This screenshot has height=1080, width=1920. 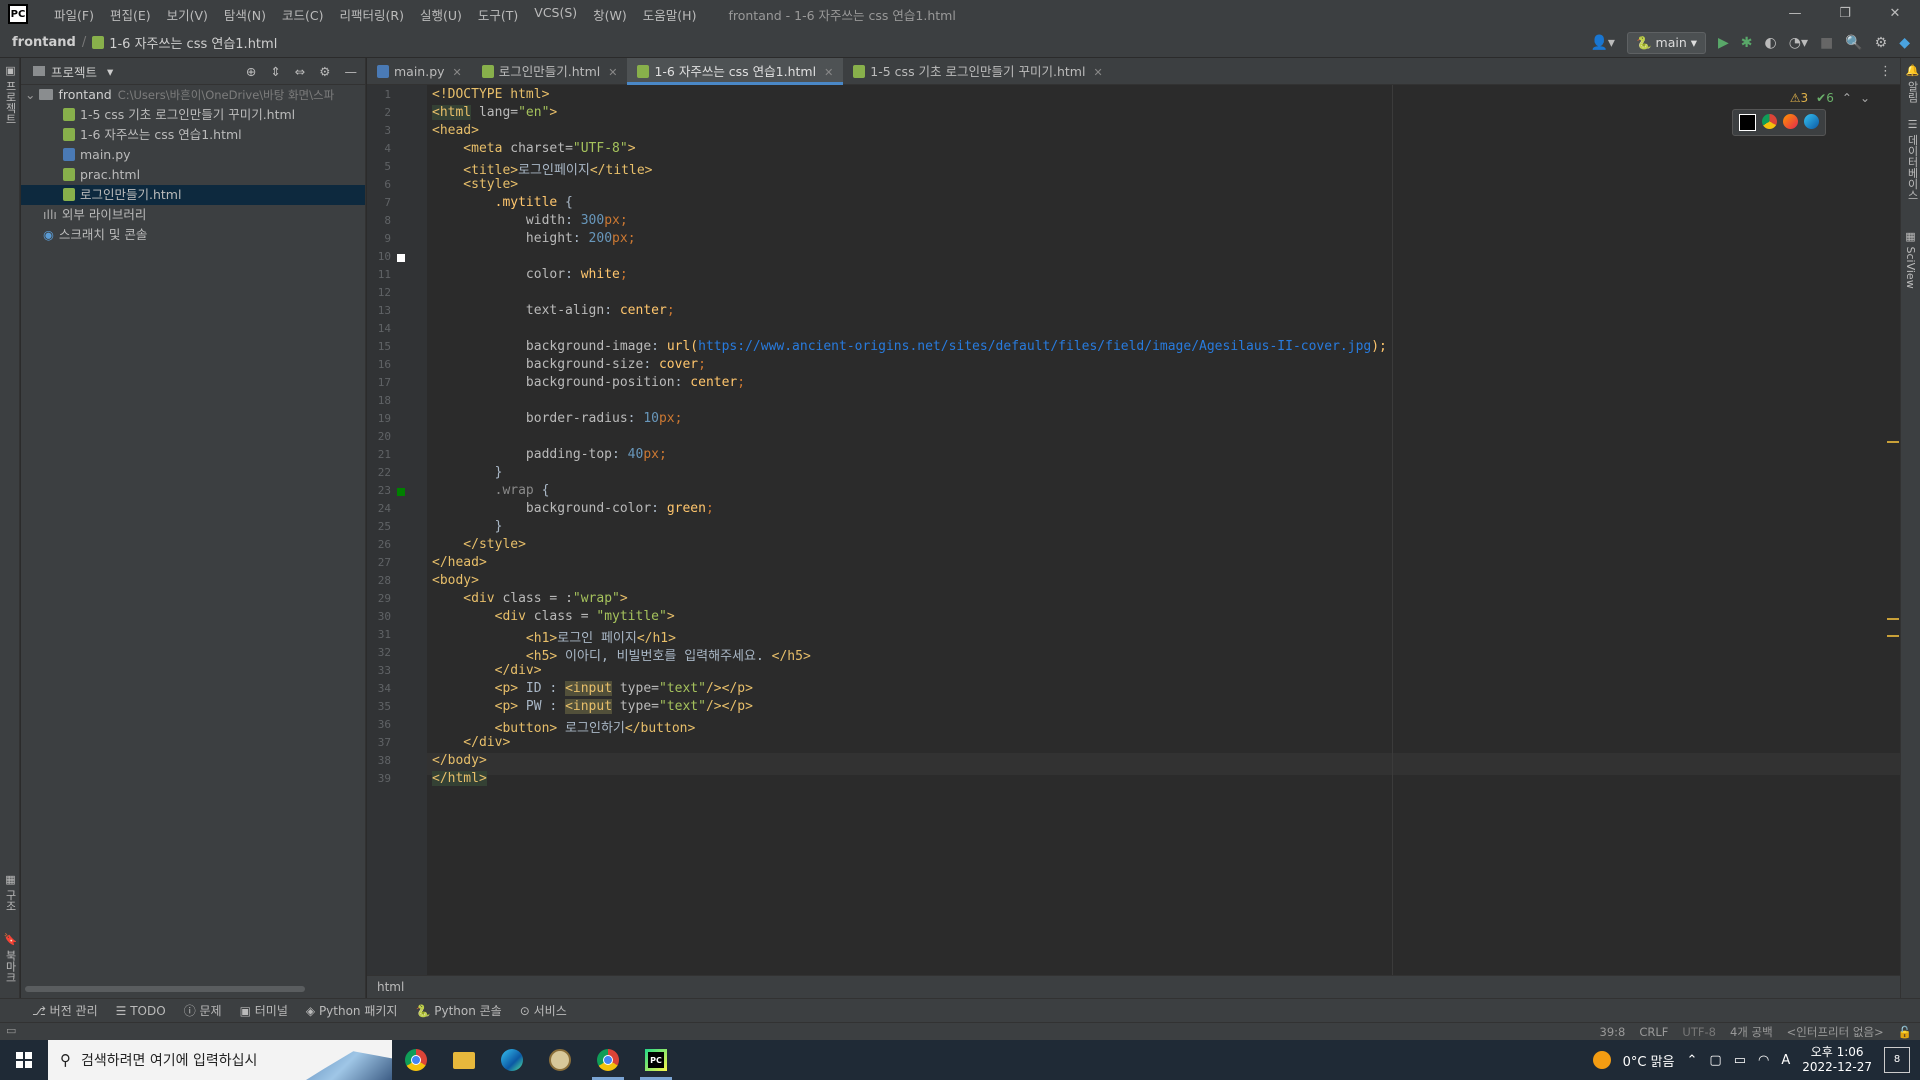 What do you see at coordinates (1881, 43) in the screenshot?
I see `gear-icon: ⚙` at bounding box center [1881, 43].